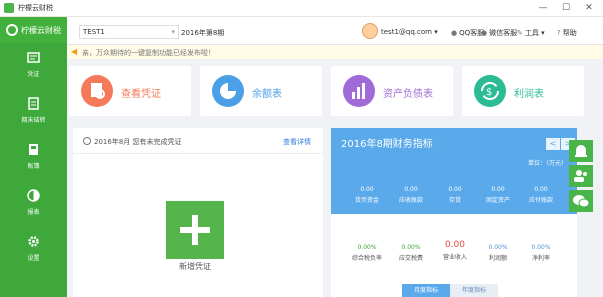 The height and width of the screenshot is (297, 603). I want to click on user-email-text: test1@qq.com, so click(406, 32).